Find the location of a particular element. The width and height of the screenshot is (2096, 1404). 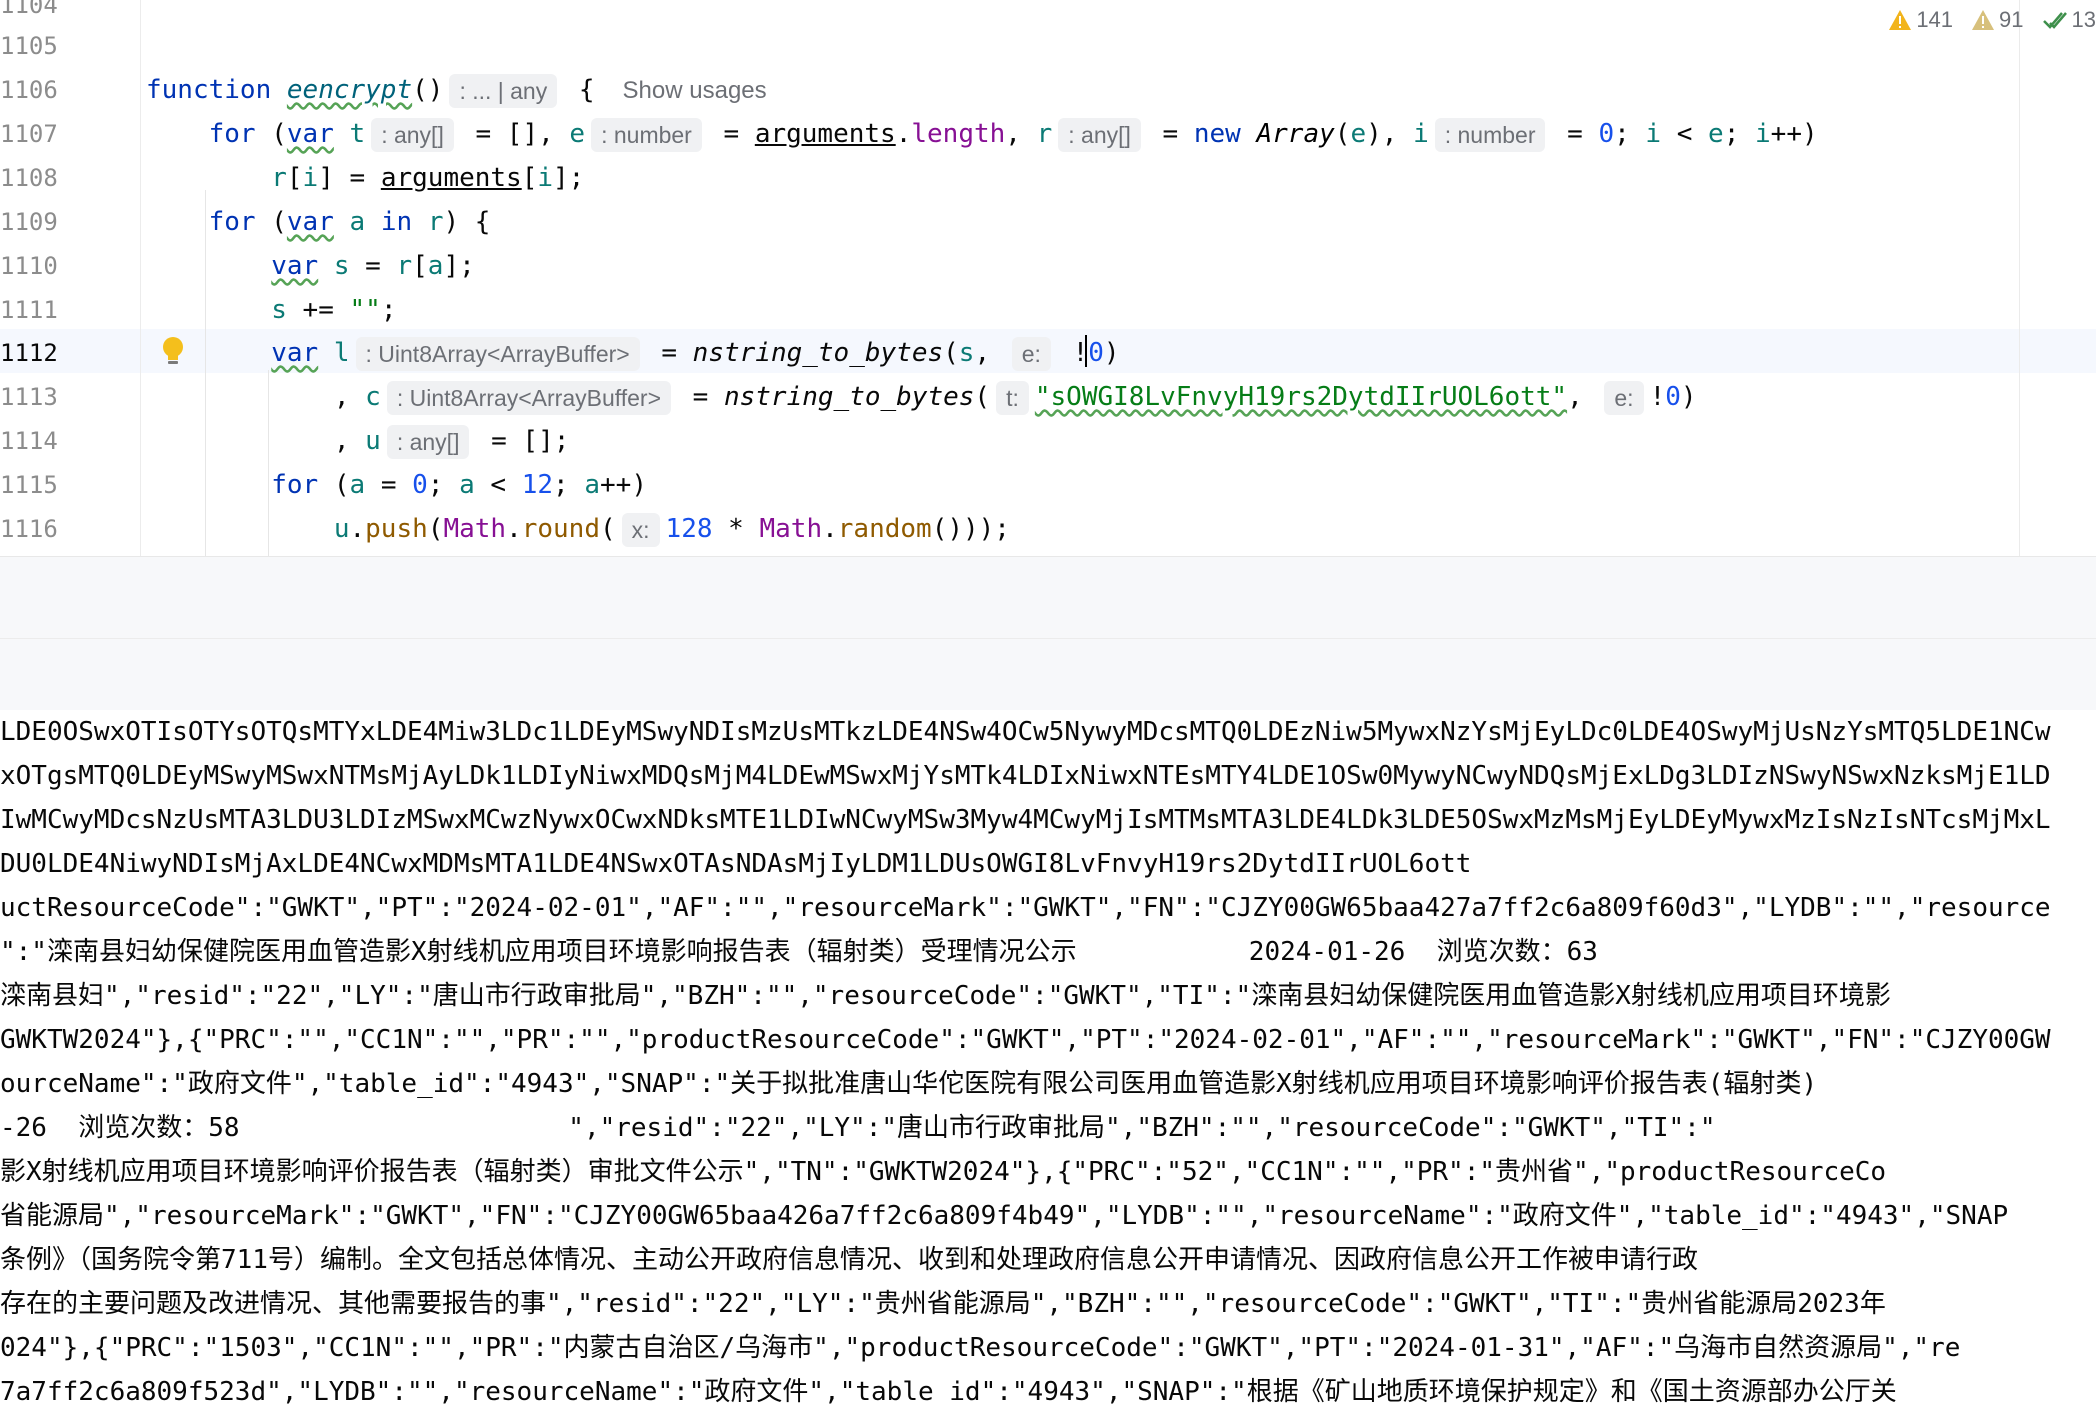

code-line: , u: any[] = []; is located at coordinates (357, 441).